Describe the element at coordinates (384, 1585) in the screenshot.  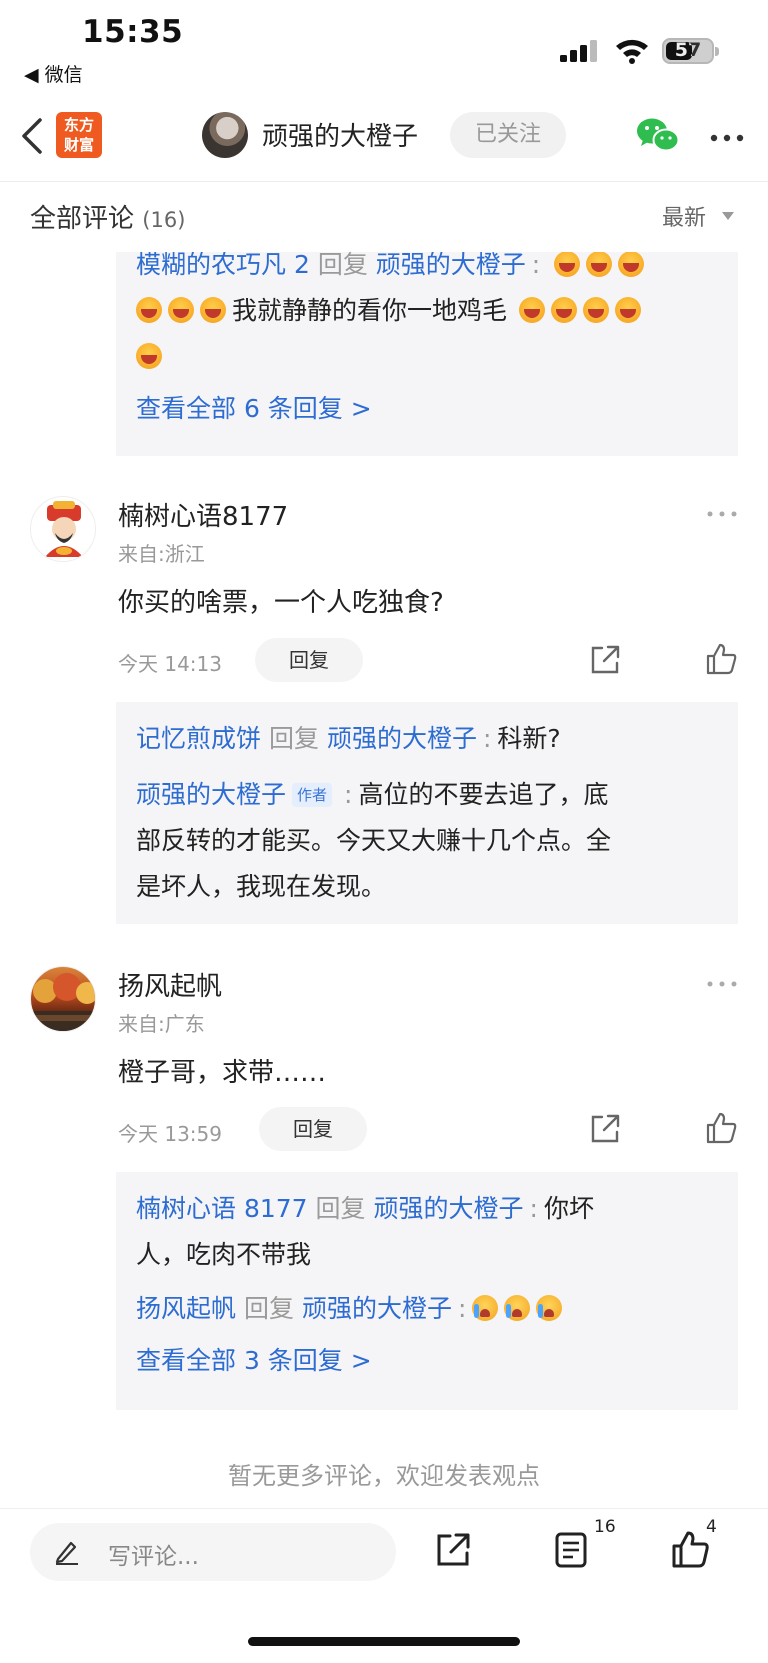
I see `bottom-action-bar: 写评论... 16 4` at that location.